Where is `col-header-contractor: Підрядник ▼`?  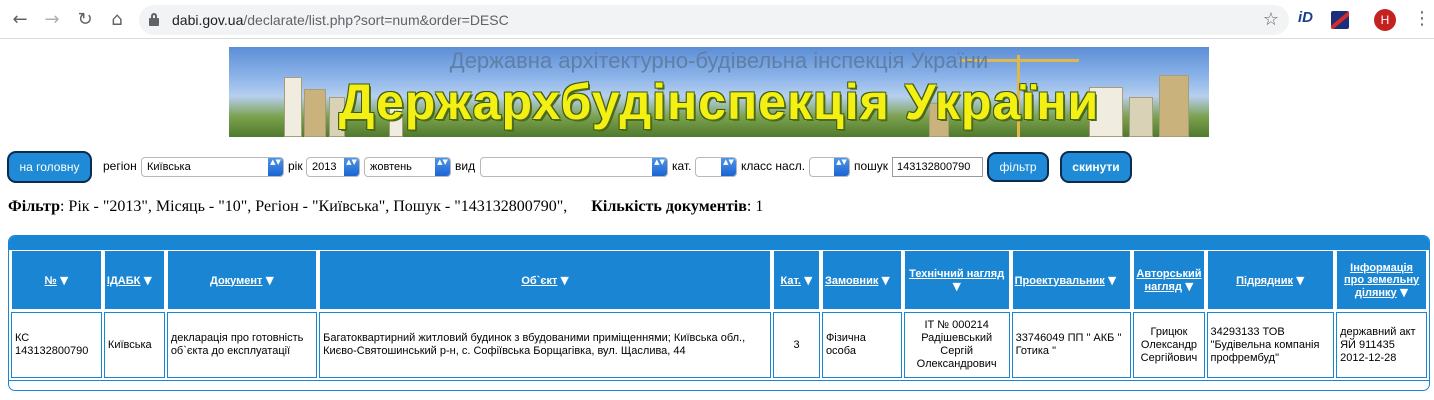 col-header-contractor: Підрядник ▼ is located at coordinates (1270, 280).